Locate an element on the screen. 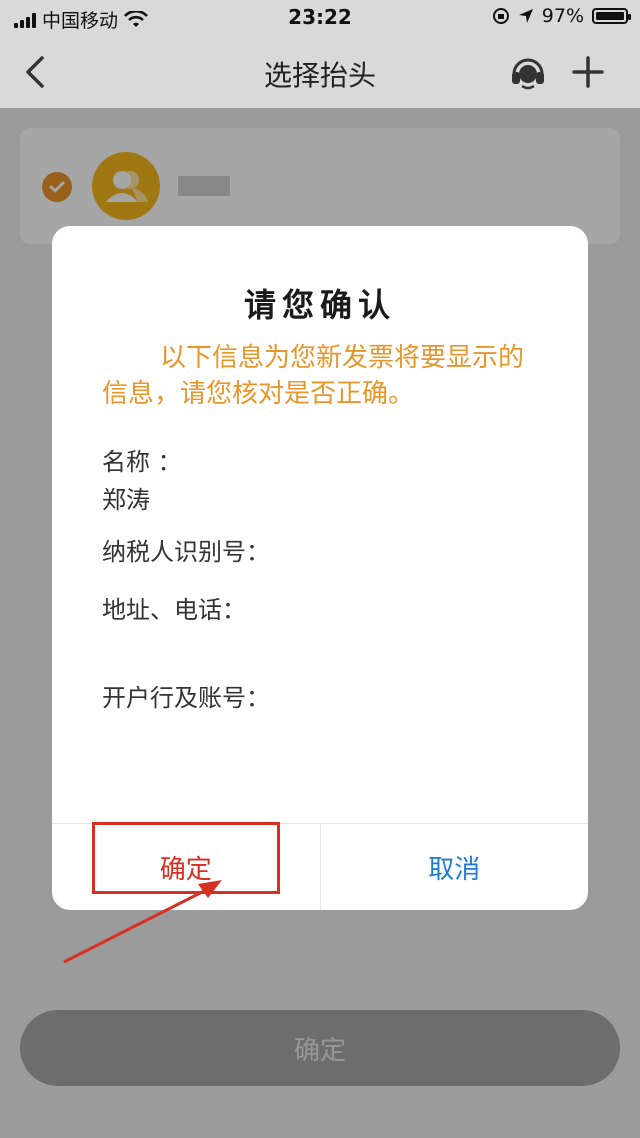  dialog-notice: 以下信息为您新发票将要显示的信息，请您核对是否正确。 is located at coordinates (313, 376).